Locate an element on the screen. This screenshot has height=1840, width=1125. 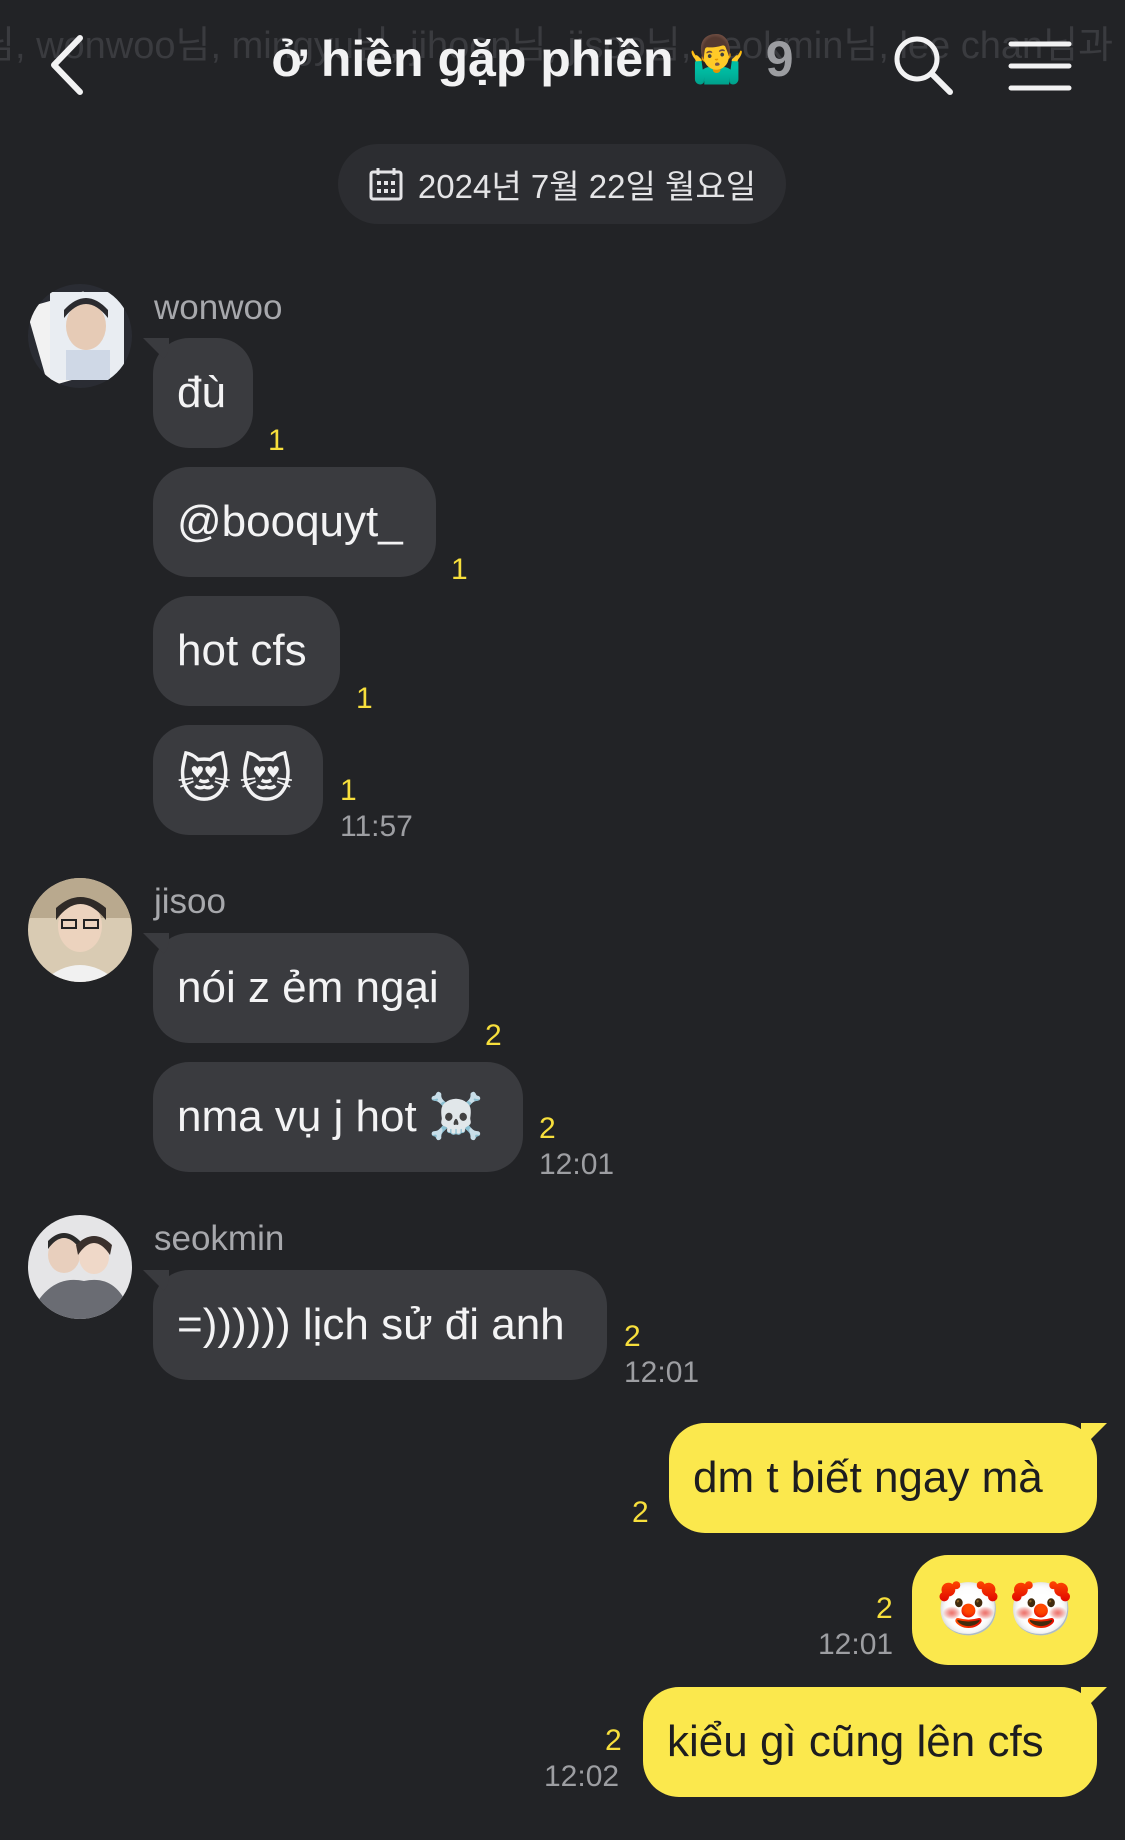
message-time: 12:02 is located at coordinates (582, 1776).